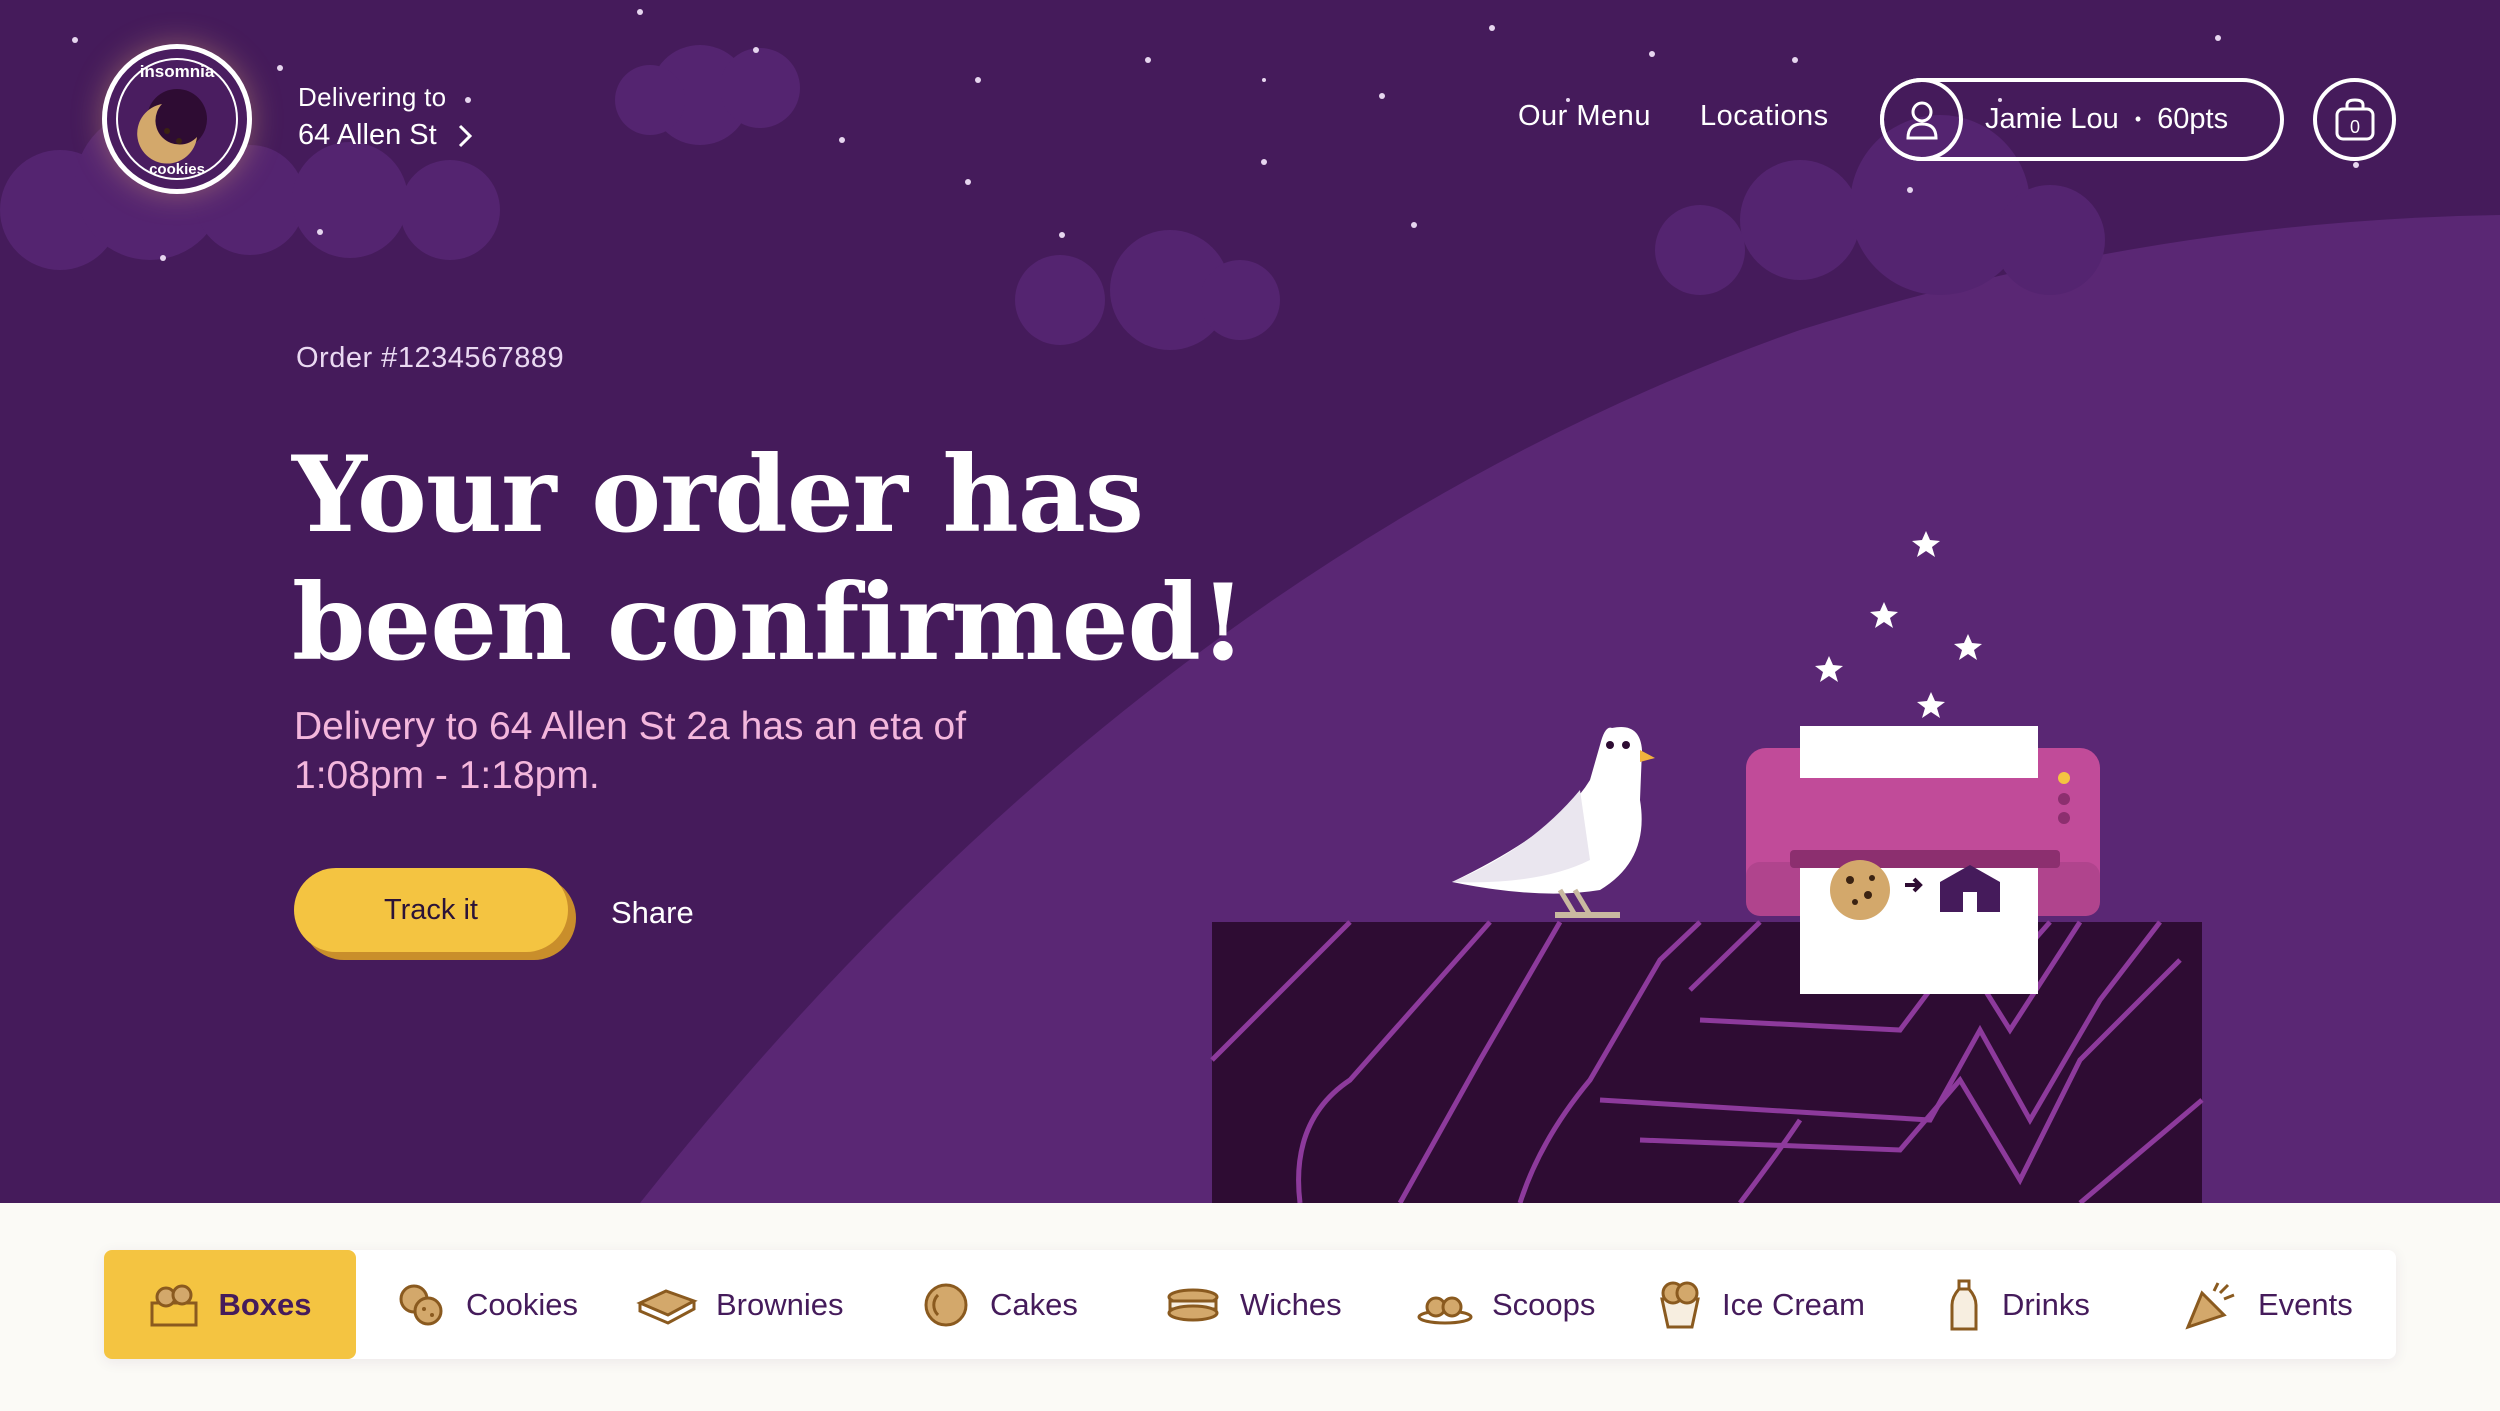 Image resolution: width=2500 pixels, height=1411 pixels. Describe the element at coordinates (372, 97) in the screenshot. I see `delivering-label: Delivering to` at that location.